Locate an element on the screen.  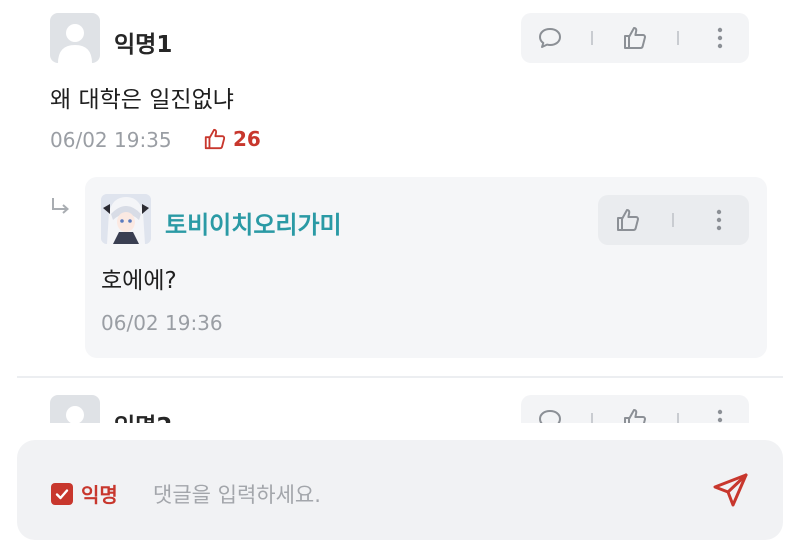
reply-text: 호에에? is located at coordinates (139, 281).